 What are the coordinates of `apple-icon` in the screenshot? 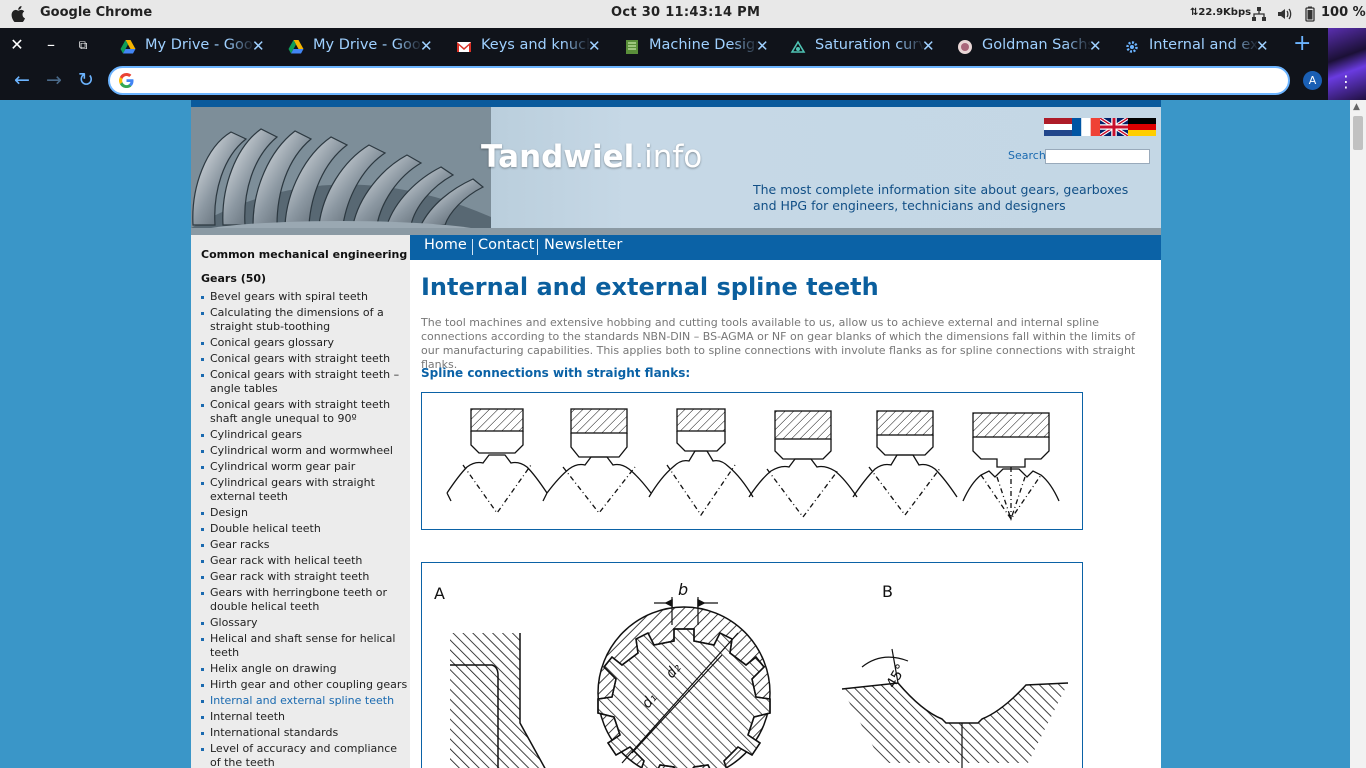 It's located at (18, 14).